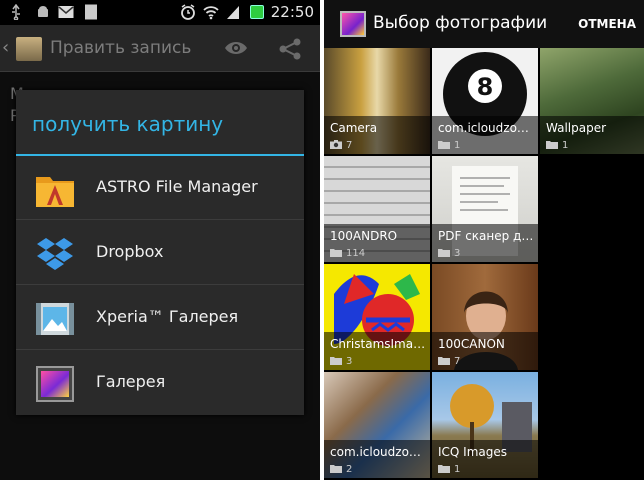 The width and height of the screenshot is (644, 480). Describe the element at coordinates (485, 317) in the screenshot. I see `album-tile: 100CANON 7` at that location.